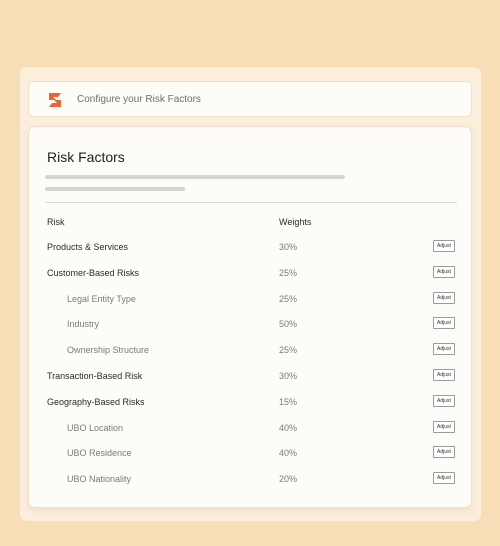 Image resolution: width=500 pixels, height=546 pixels. Describe the element at coordinates (55, 100) in the screenshot. I see `brand-logo-icon` at that location.